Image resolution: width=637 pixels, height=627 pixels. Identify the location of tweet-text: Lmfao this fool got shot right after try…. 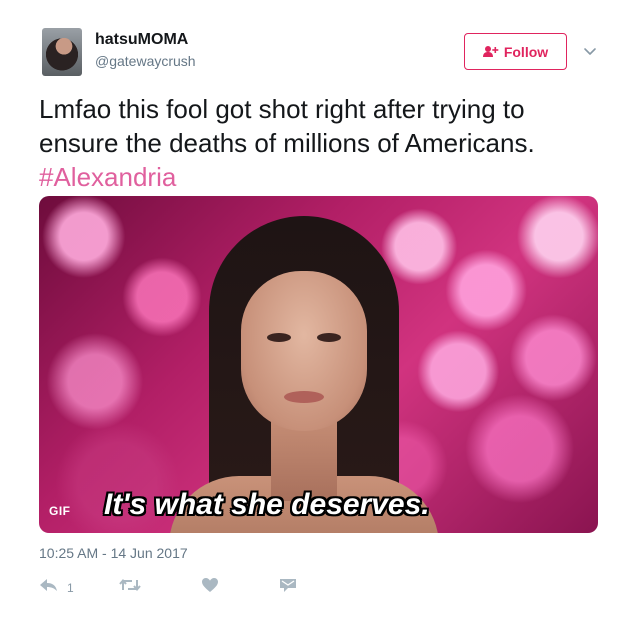
(319, 143).